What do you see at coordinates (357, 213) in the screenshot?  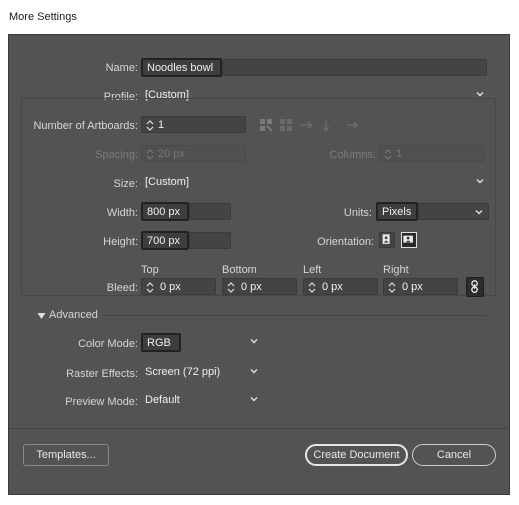 I see `units-label: Units:` at bounding box center [357, 213].